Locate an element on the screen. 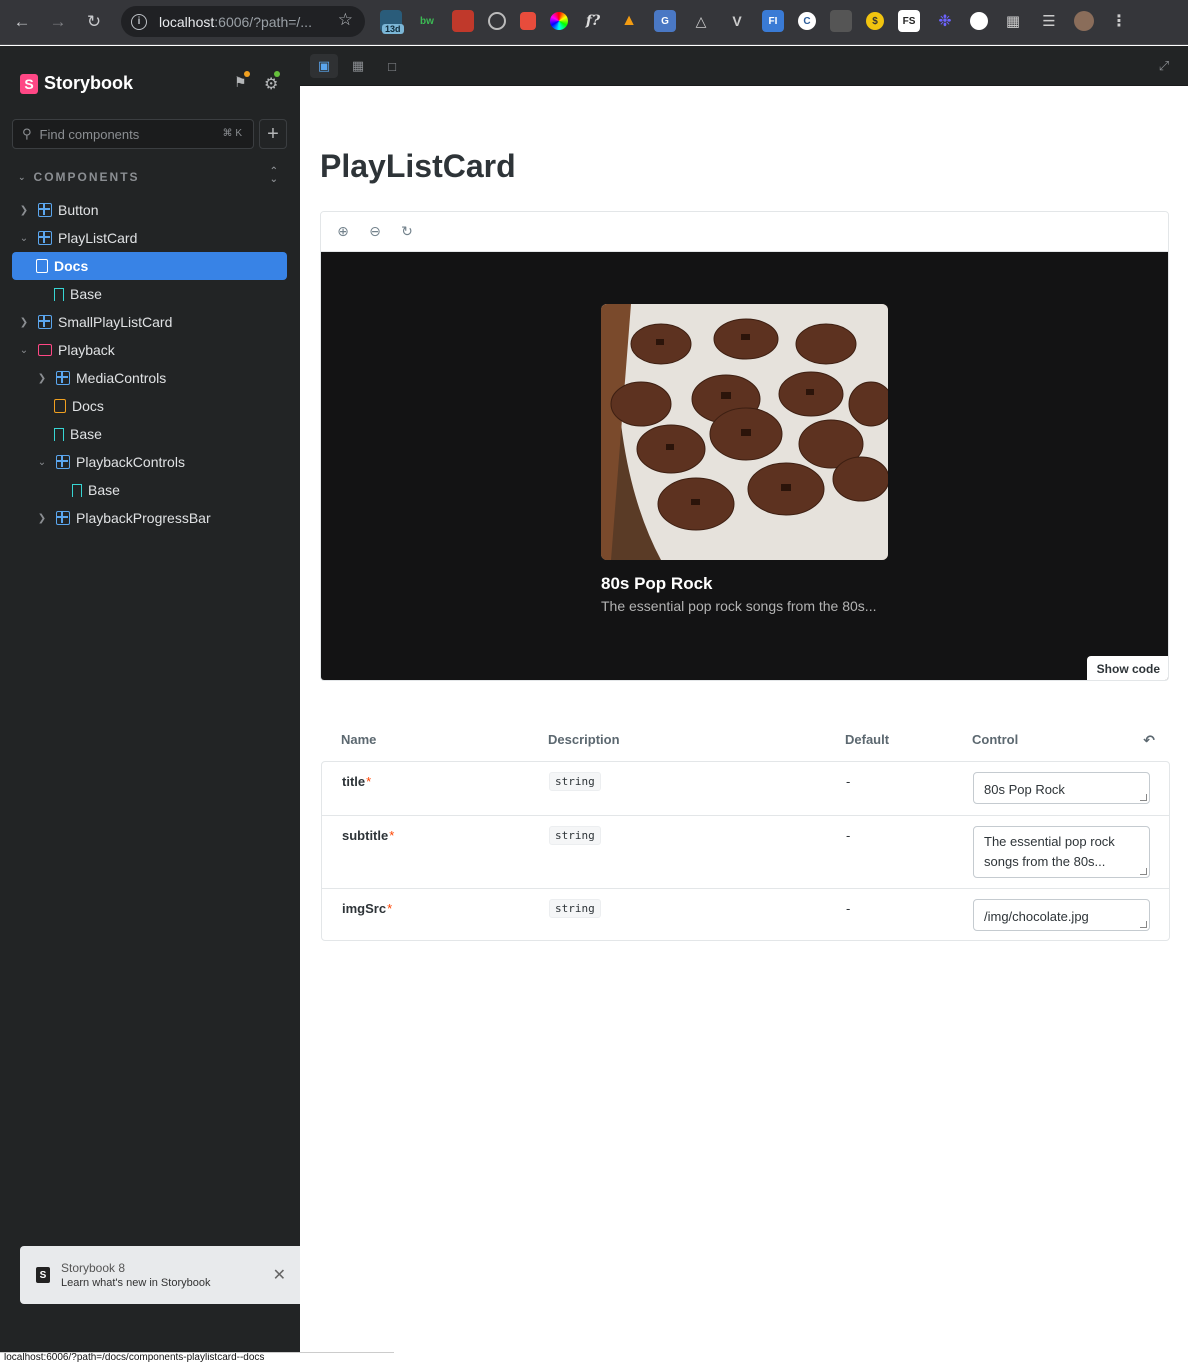 This screenshot has width=1188, height=1362. back-arrow-icon: ← is located at coordinates (22, 22).